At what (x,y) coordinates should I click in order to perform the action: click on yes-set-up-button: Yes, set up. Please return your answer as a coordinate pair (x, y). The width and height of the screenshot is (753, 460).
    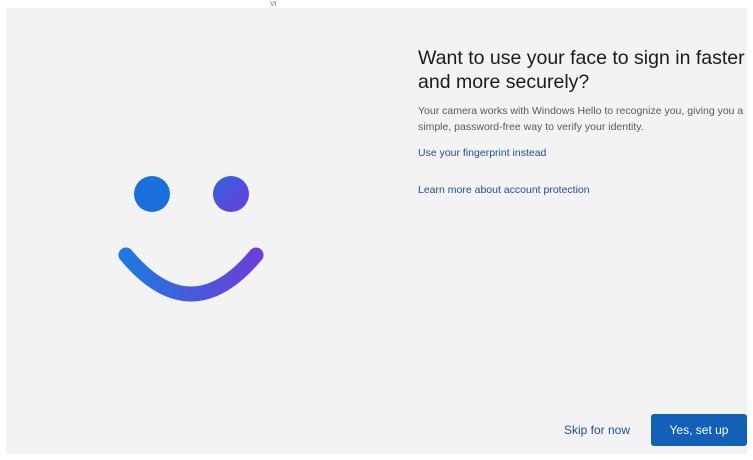
    Looking at the image, I should click on (699, 430).